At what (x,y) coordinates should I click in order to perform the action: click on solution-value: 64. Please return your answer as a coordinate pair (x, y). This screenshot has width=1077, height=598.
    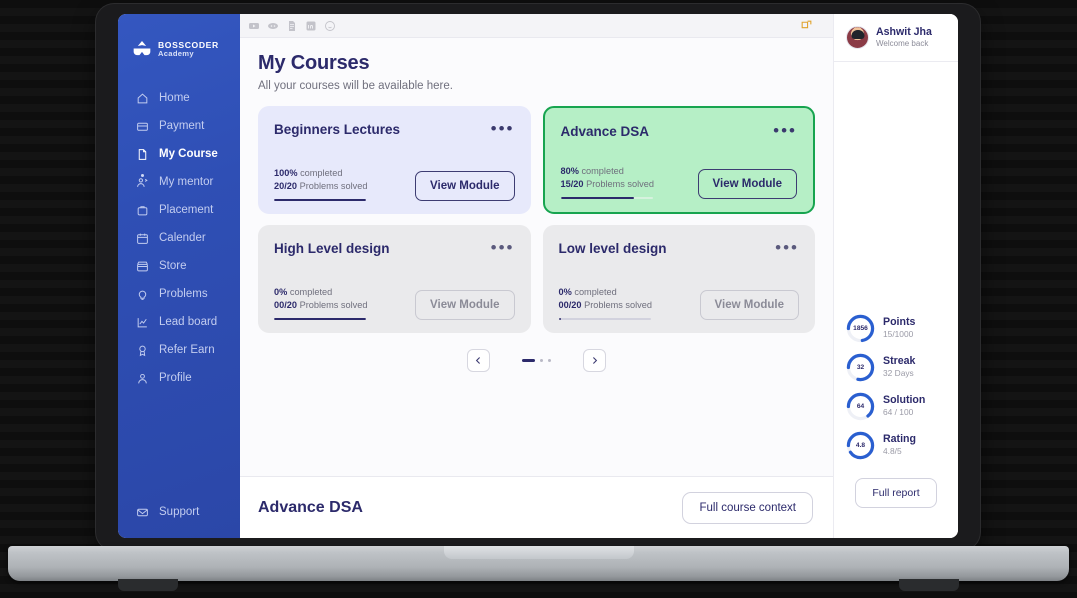
    Looking at the image, I should click on (860, 406).